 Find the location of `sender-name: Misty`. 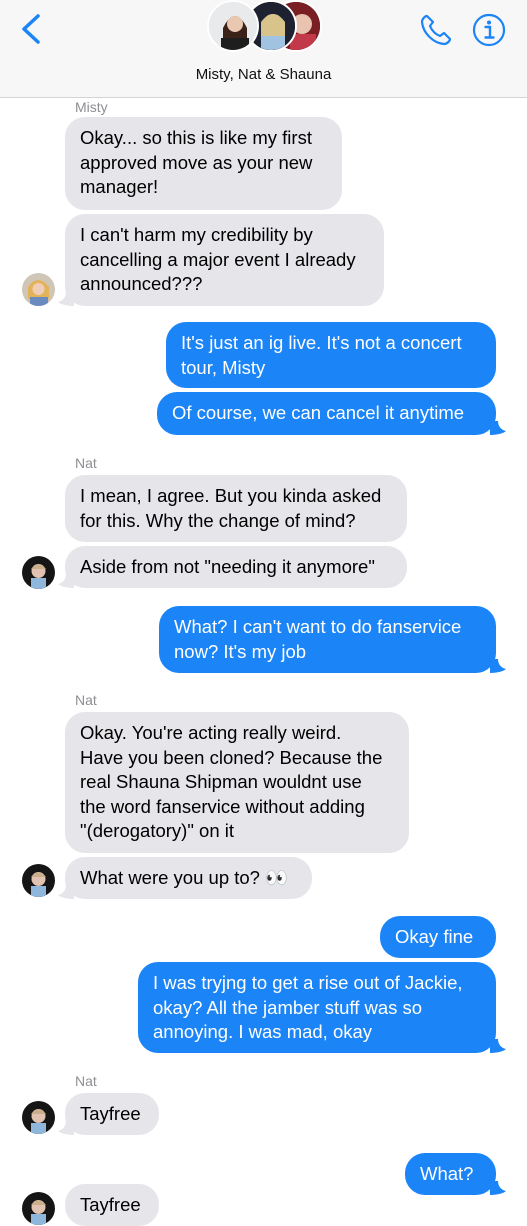

sender-name: Misty is located at coordinates (91, 107).